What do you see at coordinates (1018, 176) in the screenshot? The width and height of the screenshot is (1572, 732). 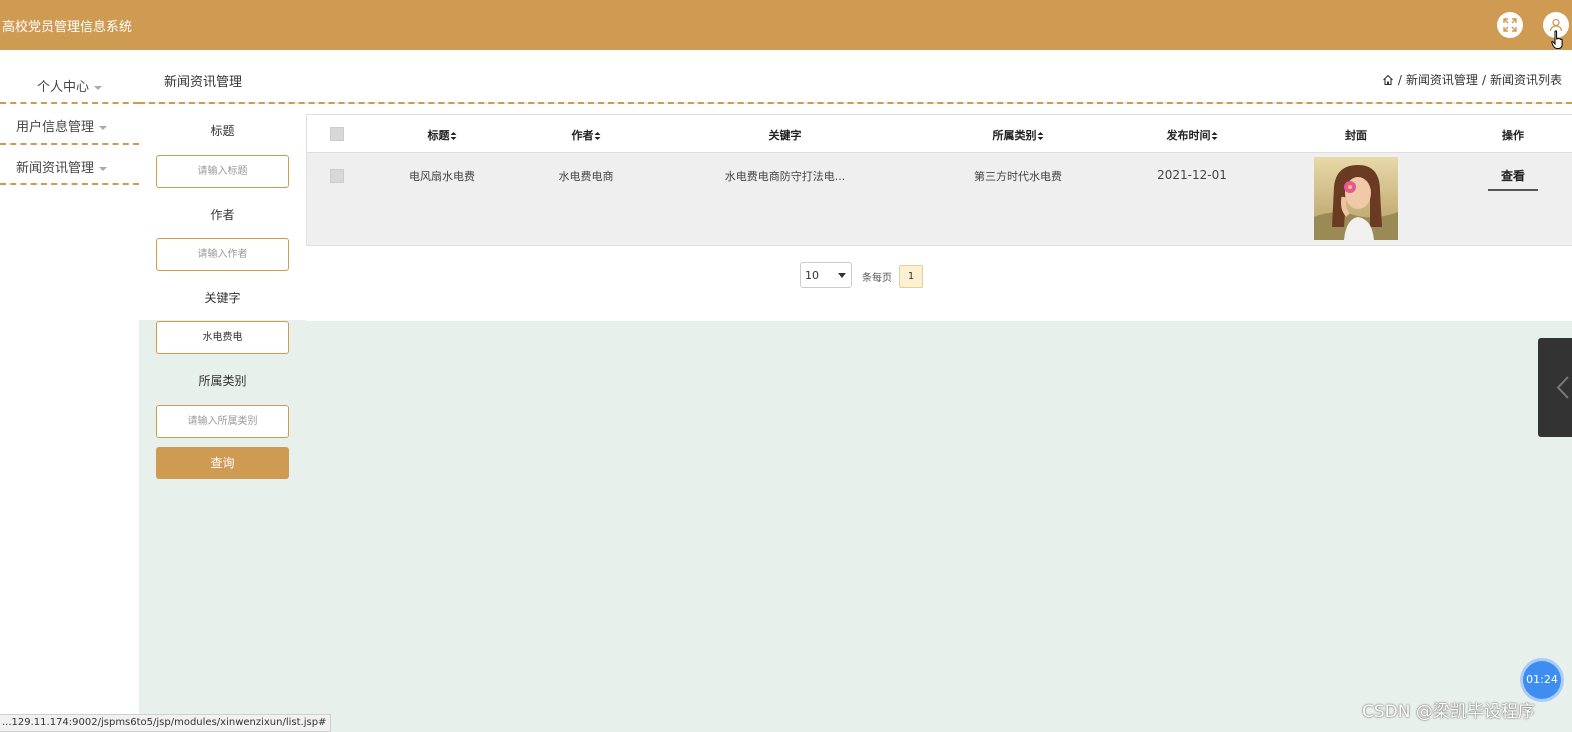 I see `cell-category: 第三方时代水电费` at bounding box center [1018, 176].